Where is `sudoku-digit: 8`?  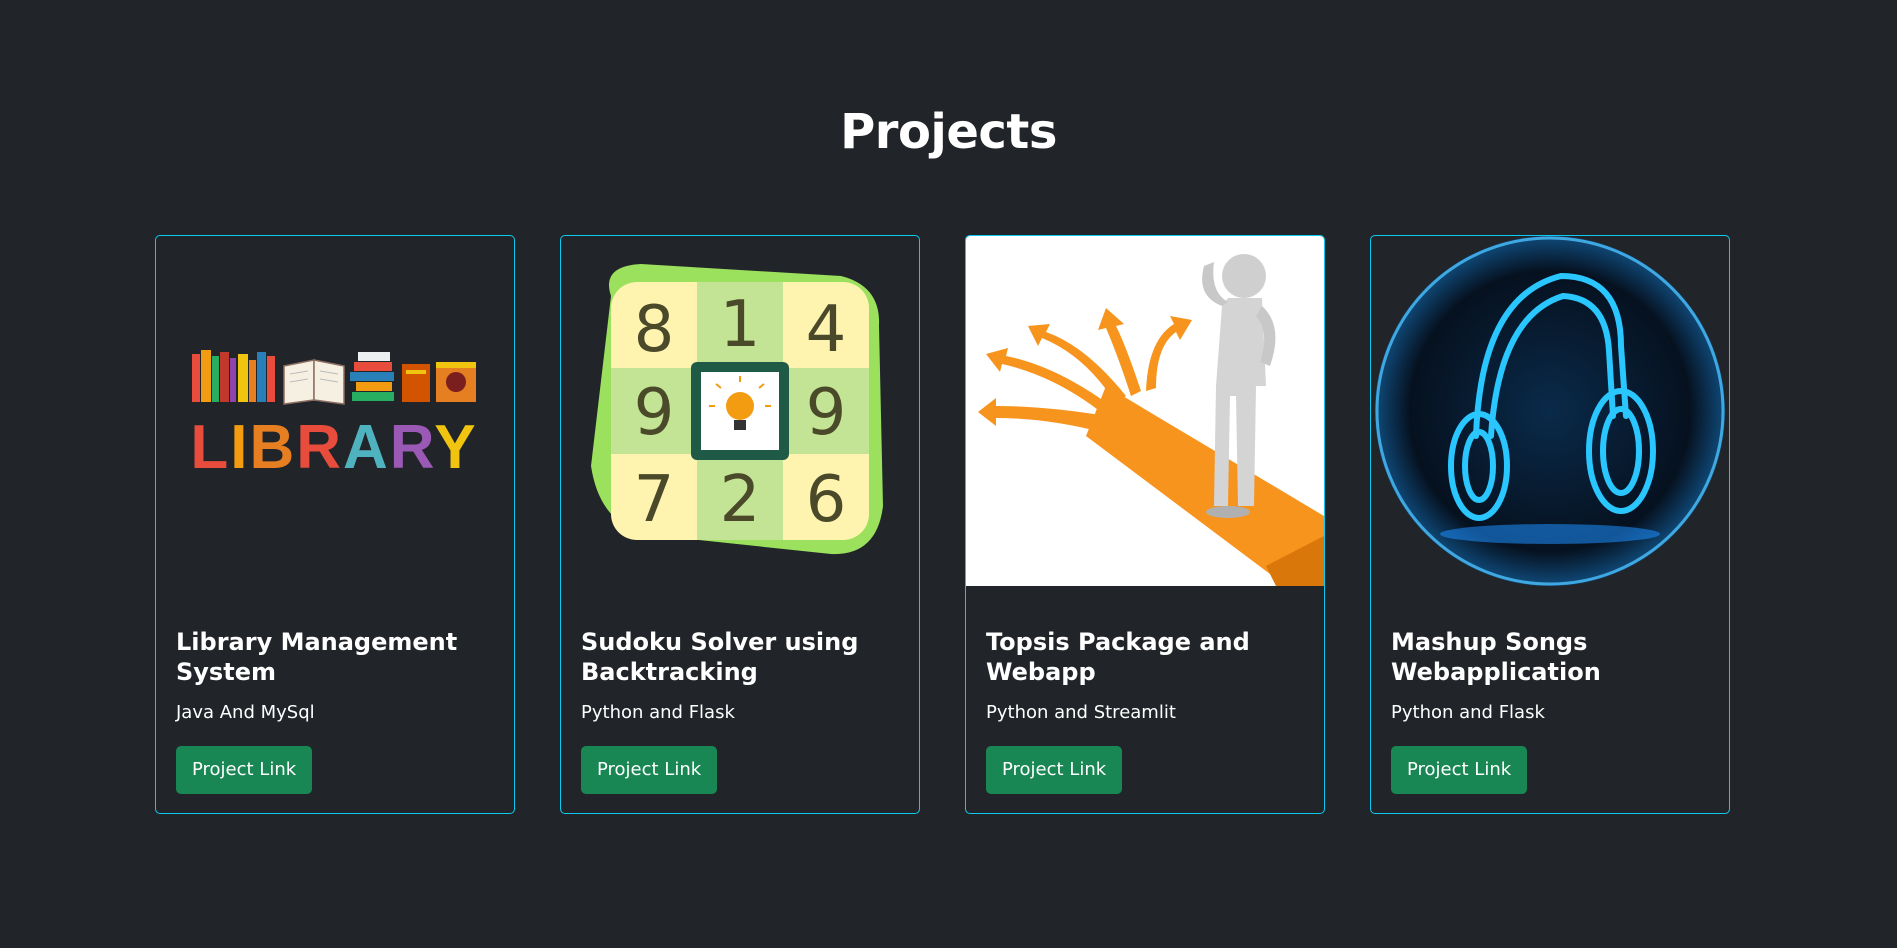
sudoku-digit: 8 is located at coordinates (654, 330).